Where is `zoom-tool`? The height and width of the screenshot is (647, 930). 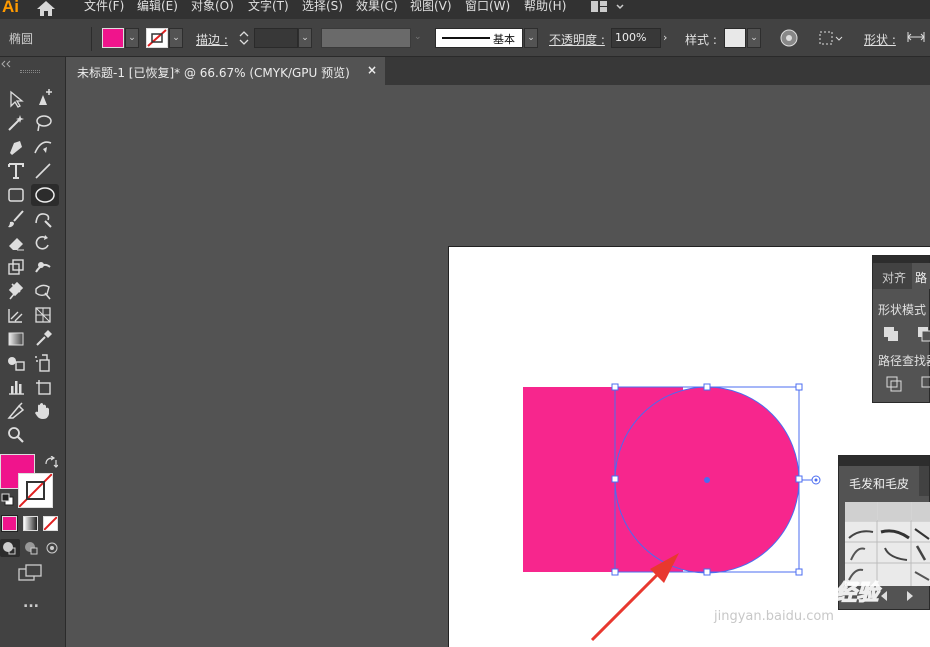
zoom-tool is located at coordinates (16, 435).